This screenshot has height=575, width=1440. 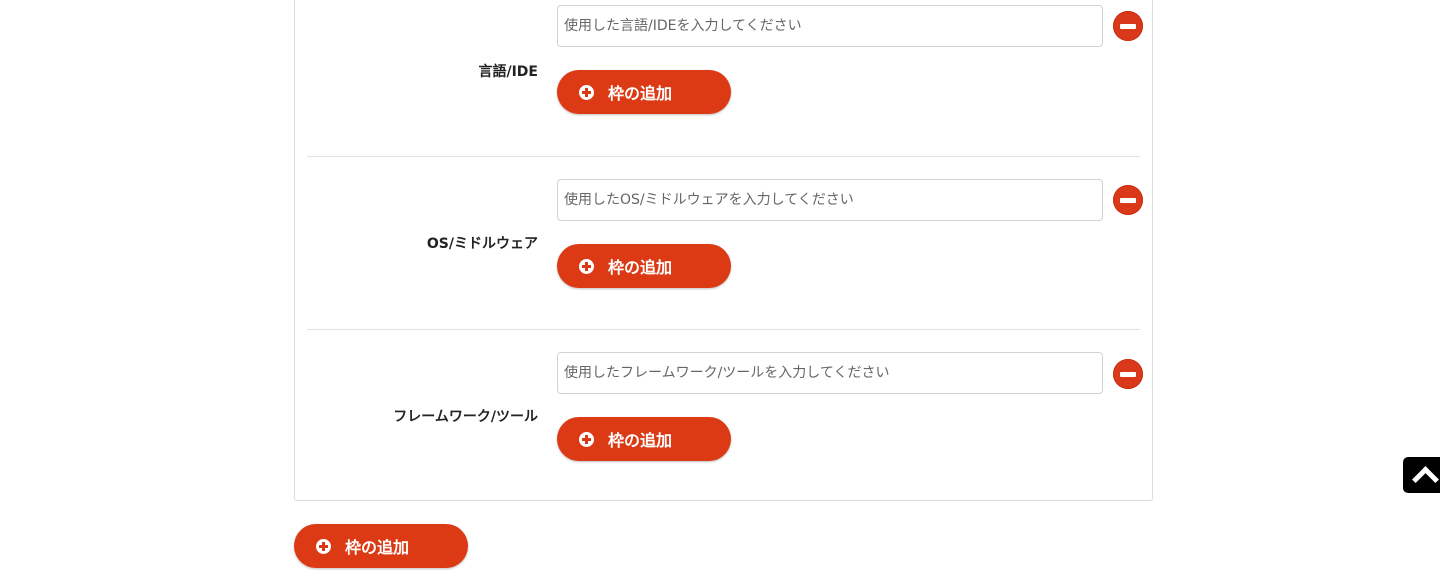 What do you see at coordinates (830, 373) in the screenshot?
I see `framework-tool-input` at bounding box center [830, 373].